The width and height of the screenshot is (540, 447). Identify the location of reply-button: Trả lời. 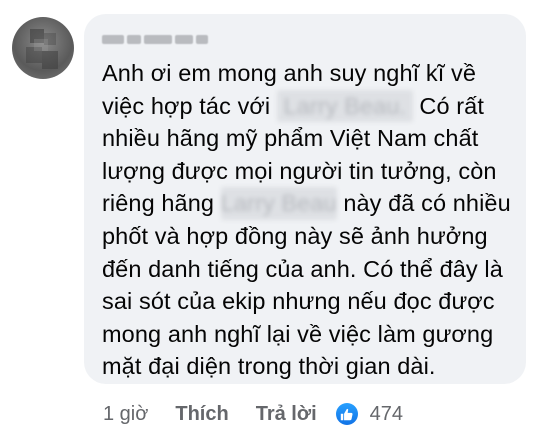
(286, 414).